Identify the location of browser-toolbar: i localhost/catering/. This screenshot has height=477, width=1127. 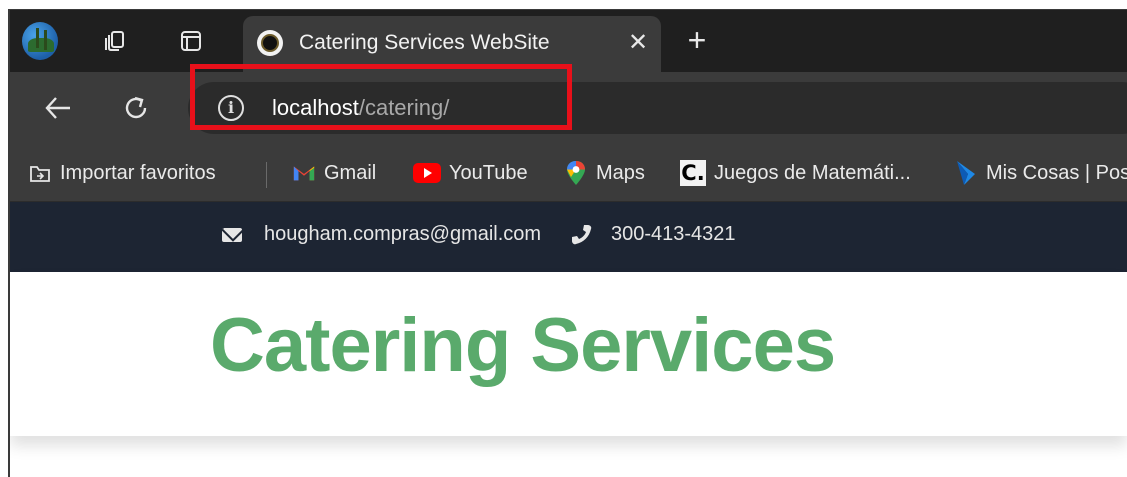
(568, 108).